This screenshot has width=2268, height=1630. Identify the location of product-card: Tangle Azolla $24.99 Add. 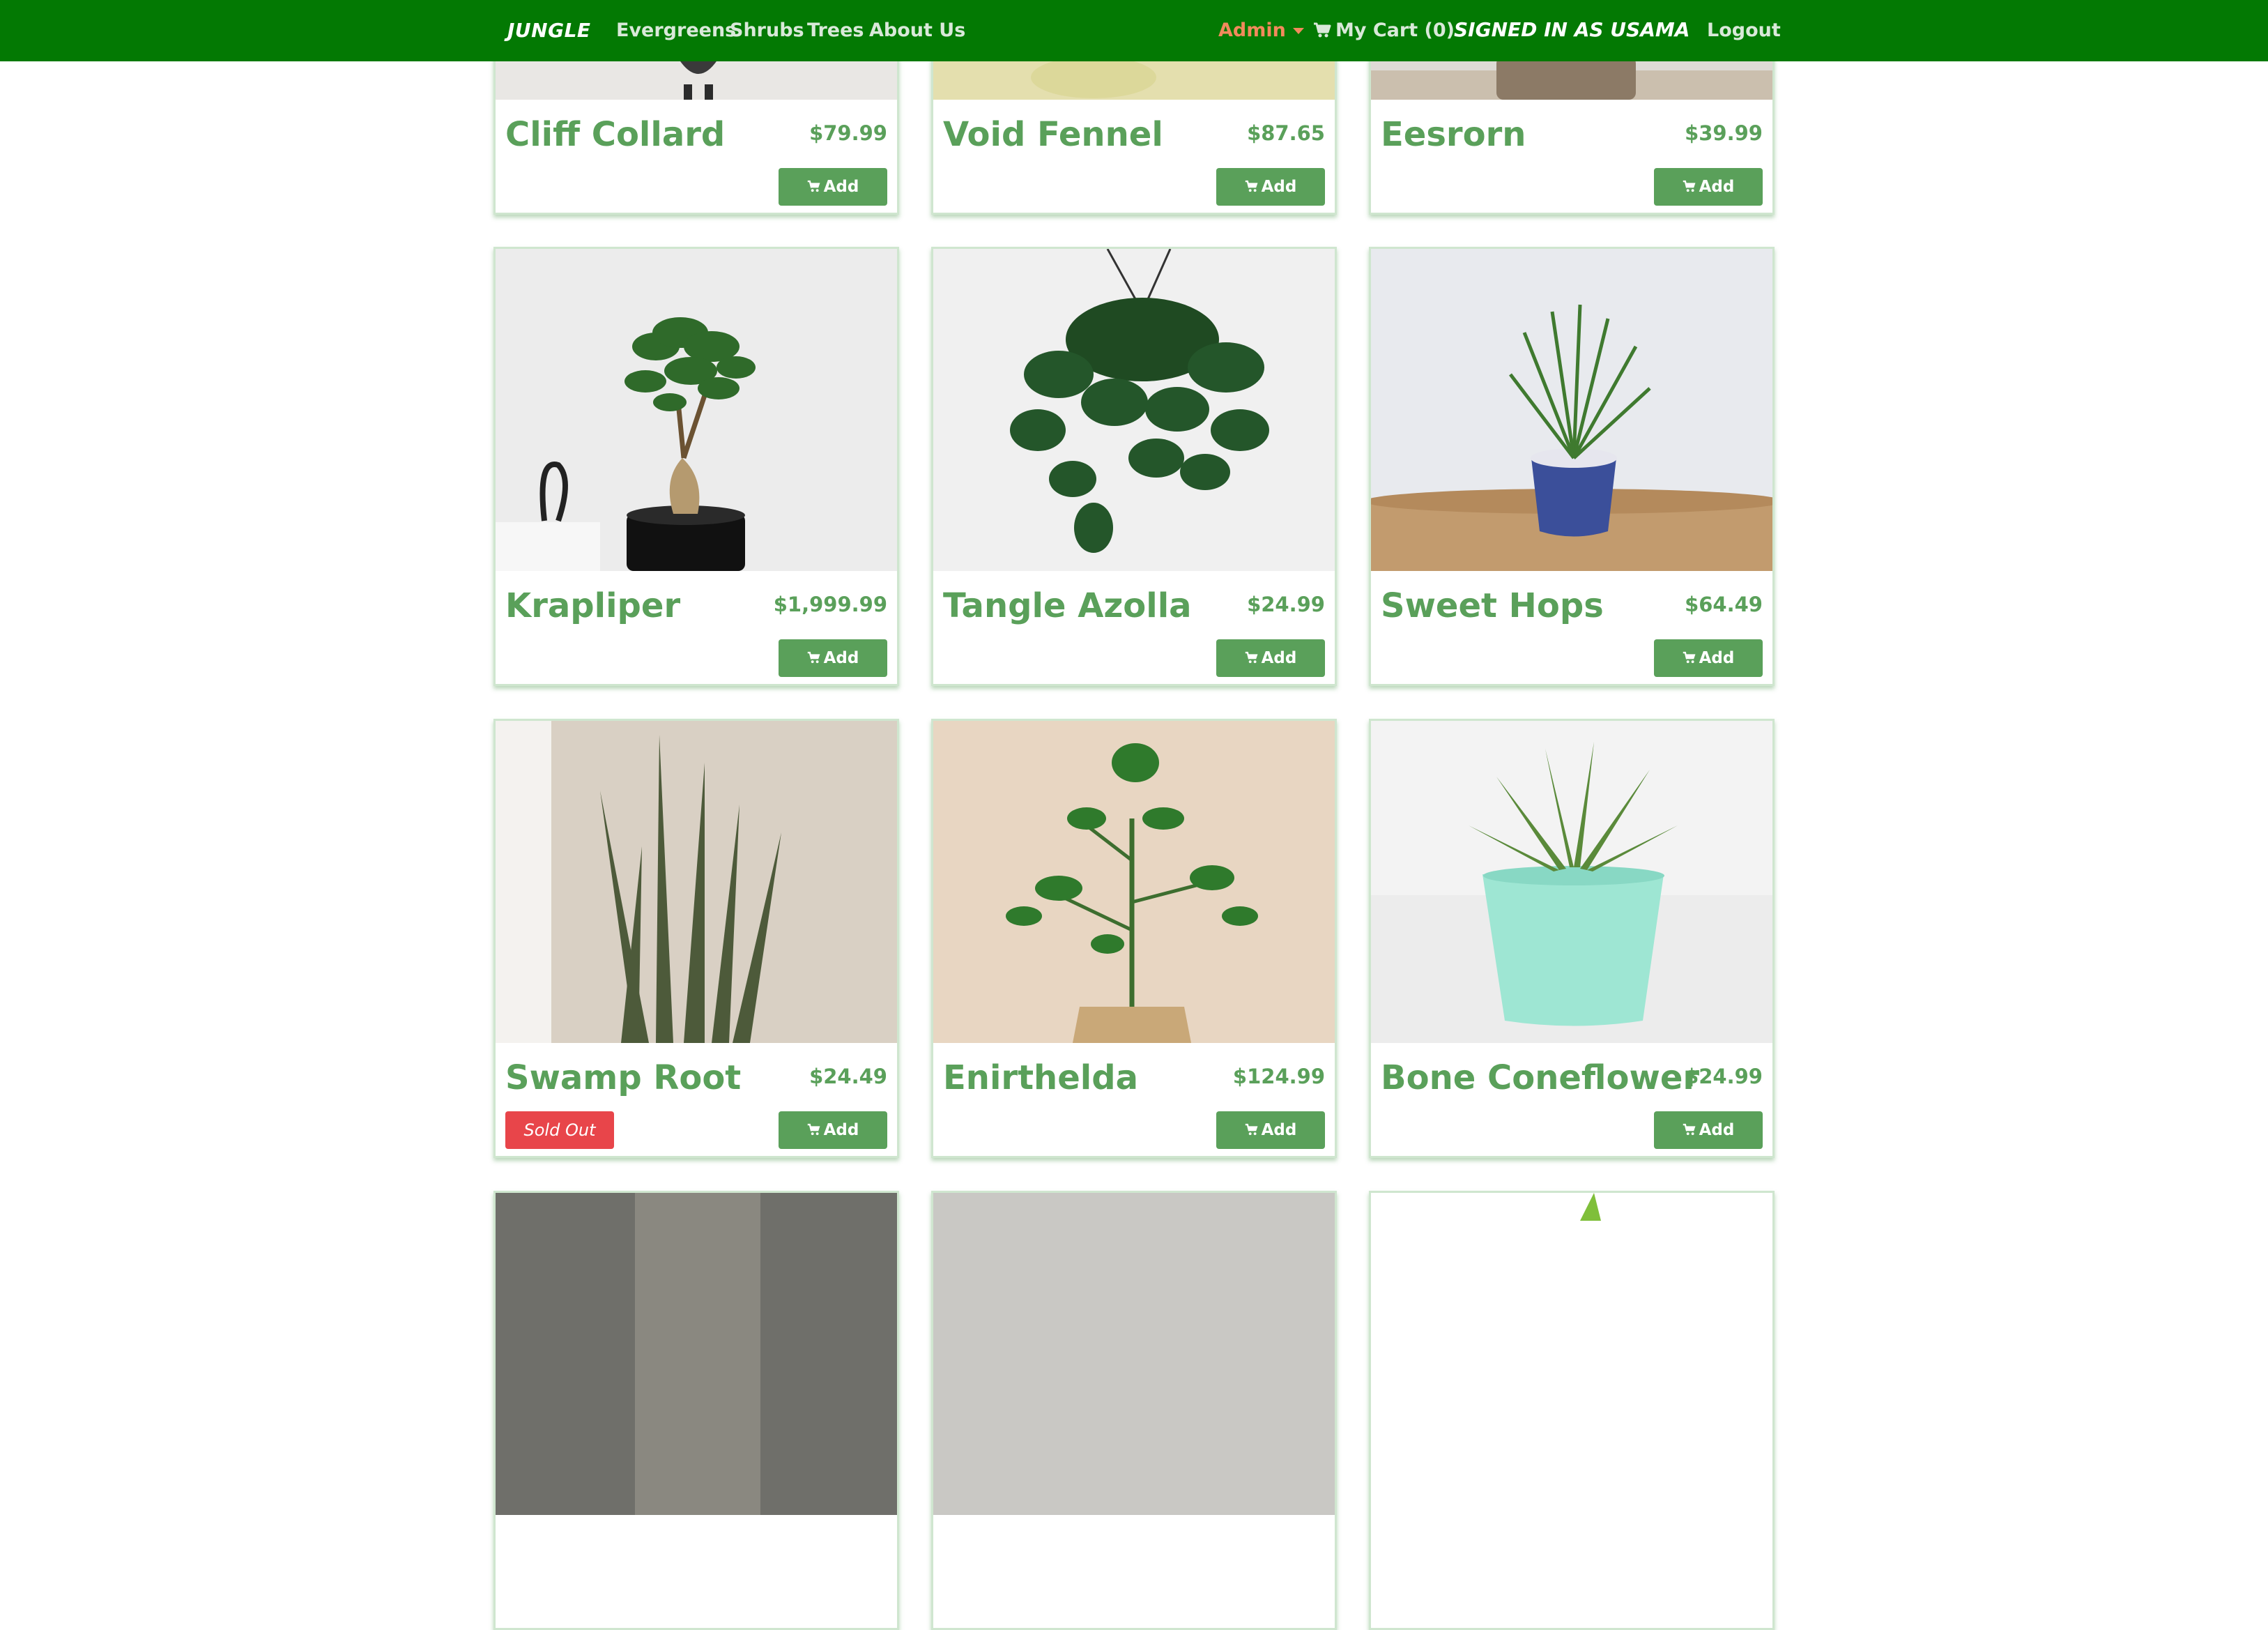
(1134, 466).